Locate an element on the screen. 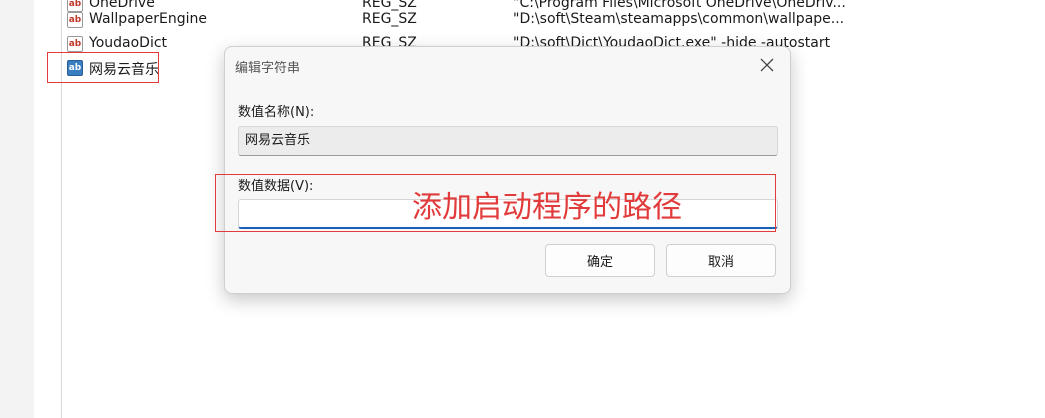  value-name-field: 网易云音乐 is located at coordinates (508, 141).